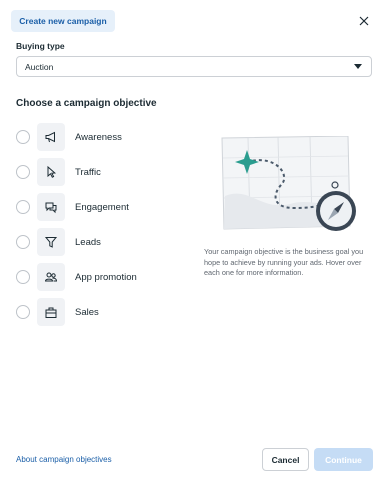 The height and width of the screenshot is (485, 387). What do you see at coordinates (86, 103) in the screenshot?
I see `objective-heading: Choose a campaign objective` at bounding box center [86, 103].